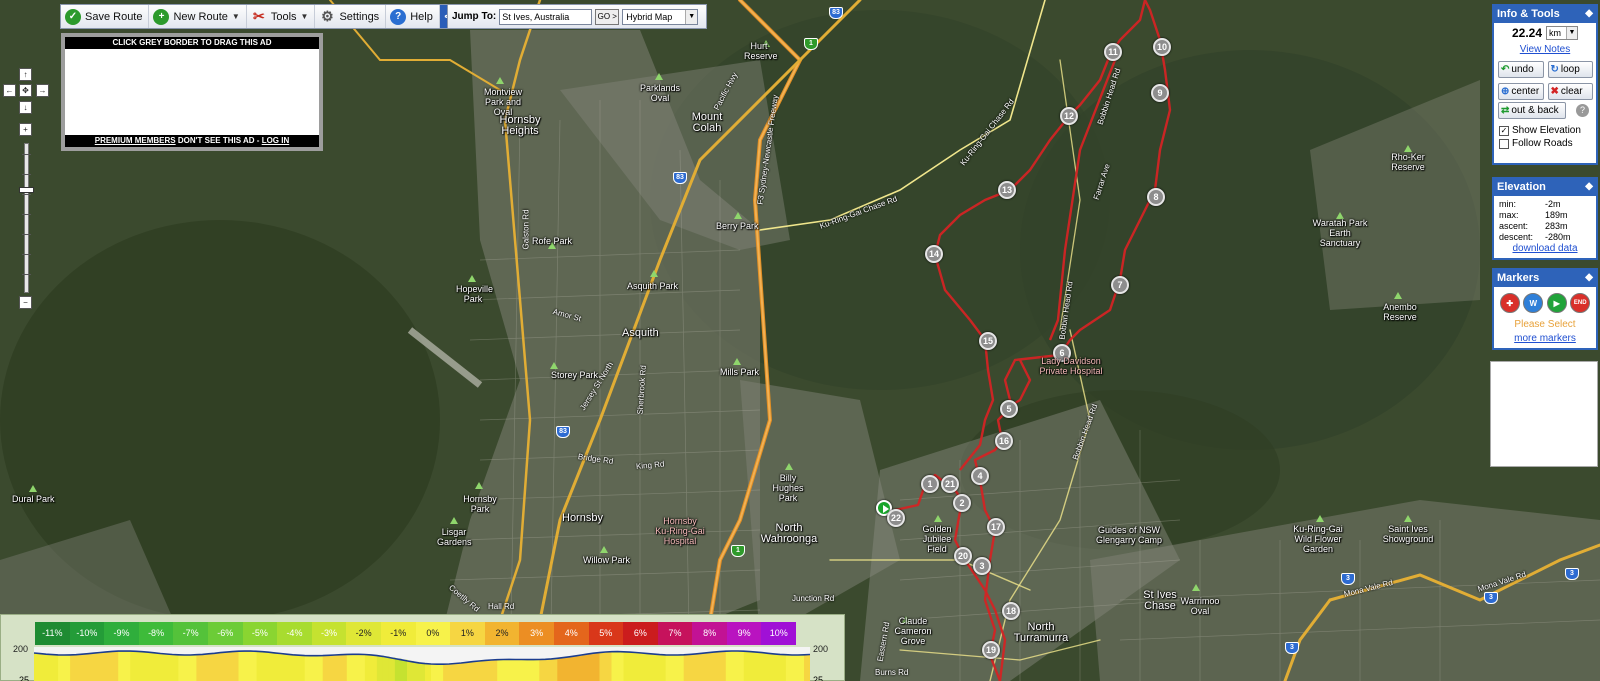  Describe the element at coordinates (980, 476) in the screenshot. I see `route-marker: 4` at that location.